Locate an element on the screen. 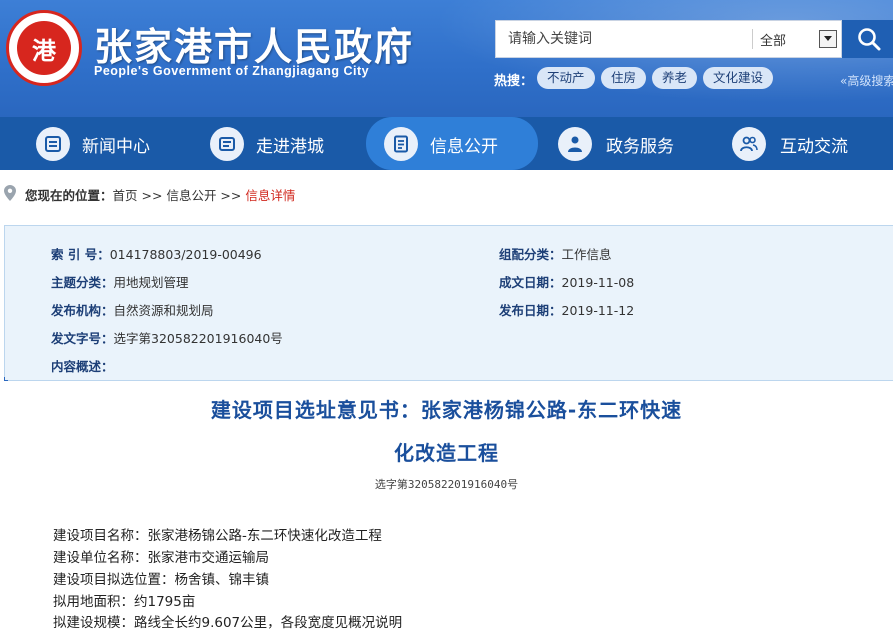 This screenshot has width=893, height=630. info-theme-row: 主题分类：用地规划管理 is located at coordinates (120, 281).